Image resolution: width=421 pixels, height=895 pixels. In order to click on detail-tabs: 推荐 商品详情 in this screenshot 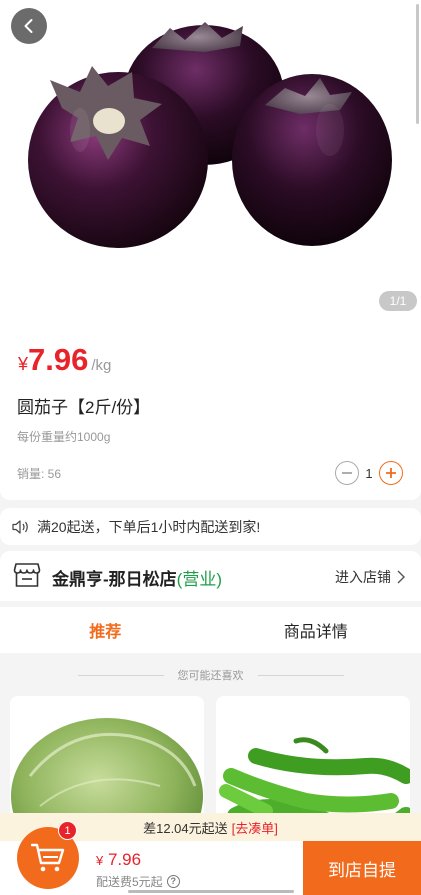, I will do `click(210, 630)`.